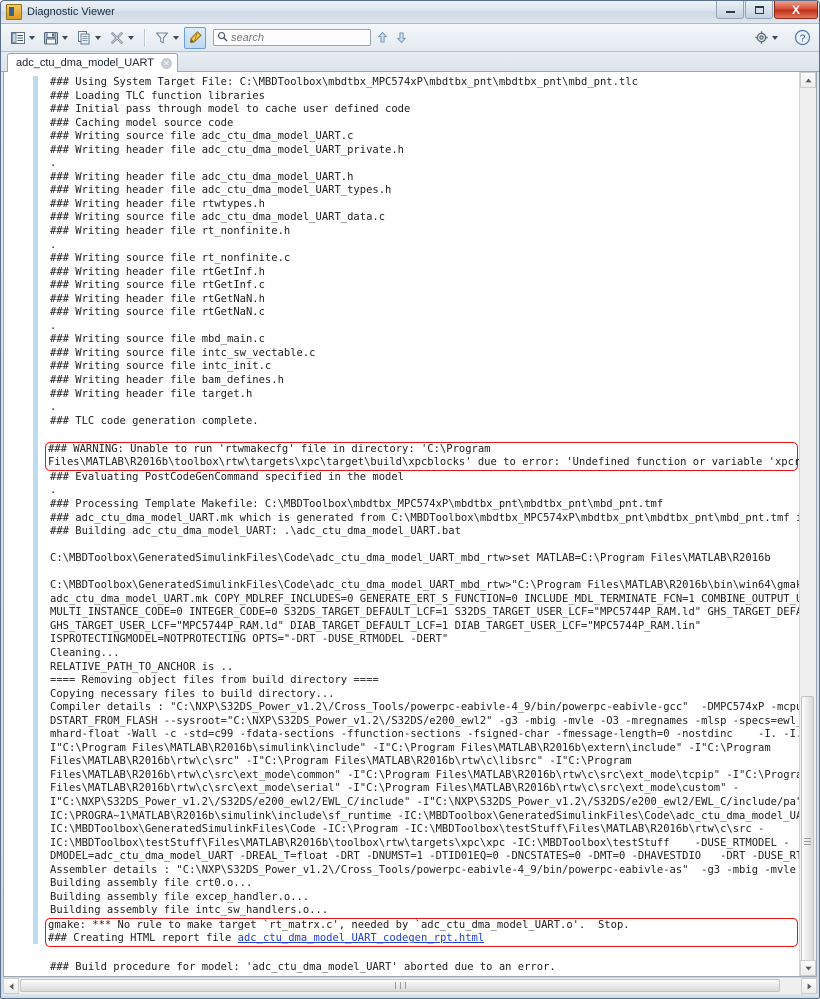 The width and height of the screenshot is (820, 999). I want to click on list-icon, so click(18, 38).